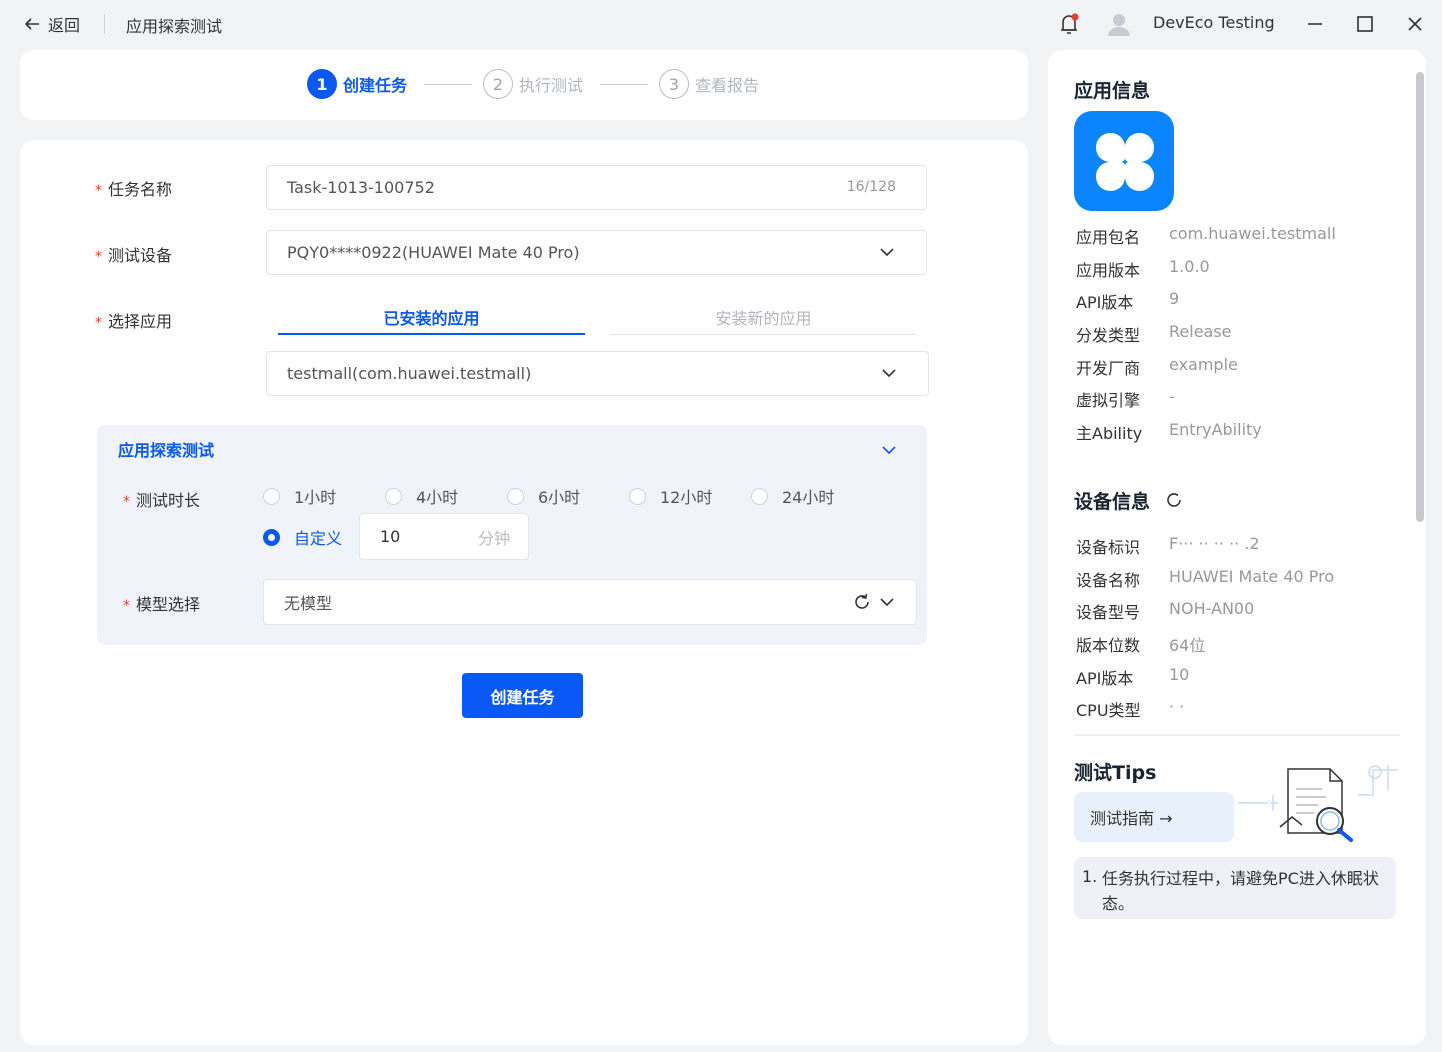 The width and height of the screenshot is (1442, 1052). What do you see at coordinates (1109, 433) in the screenshot?
I see `app-field-key: 主Ability` at bounding box center [1109, 433].